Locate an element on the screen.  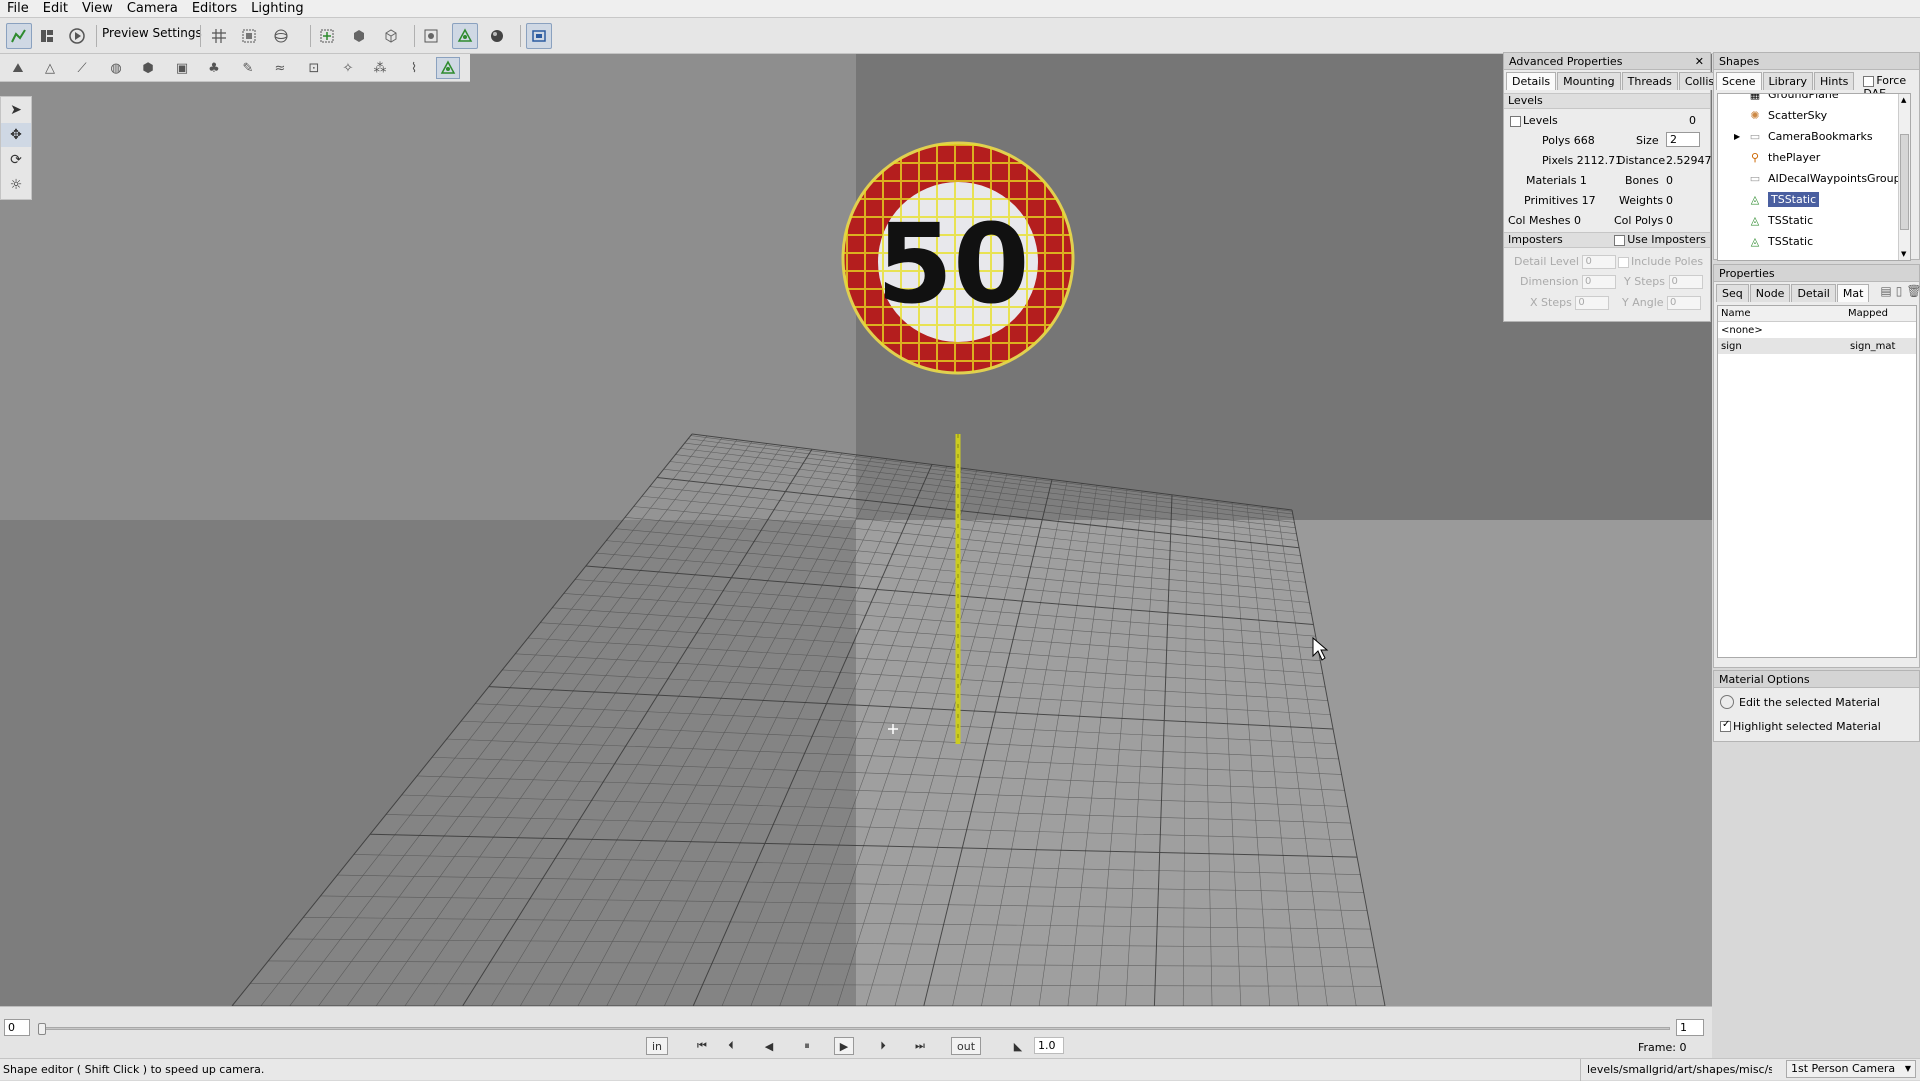
material-table-header: Name Mapped is located at coordinates (1817, 314).